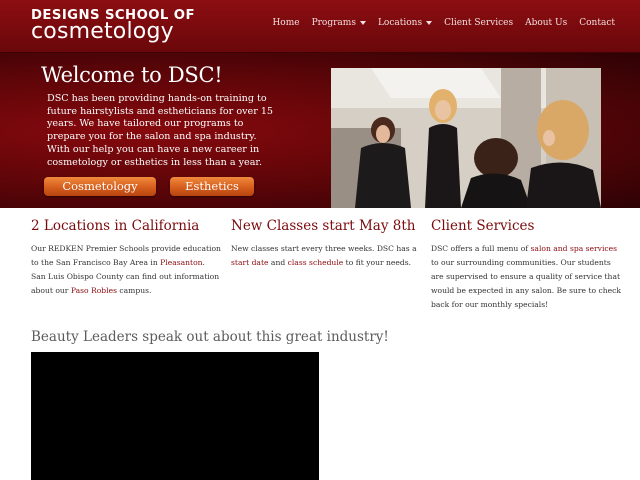 Image resolution: width=640 pixels, height=480 pixels. I want to click on nav-contact: Contact, so click(597, 23).